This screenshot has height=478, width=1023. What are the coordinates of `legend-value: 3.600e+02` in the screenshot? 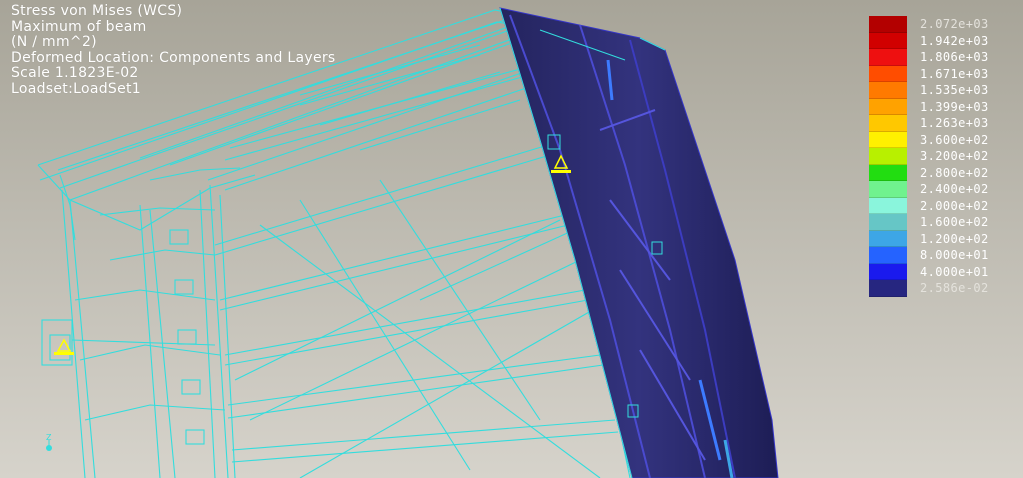 It's located at (954, 139).